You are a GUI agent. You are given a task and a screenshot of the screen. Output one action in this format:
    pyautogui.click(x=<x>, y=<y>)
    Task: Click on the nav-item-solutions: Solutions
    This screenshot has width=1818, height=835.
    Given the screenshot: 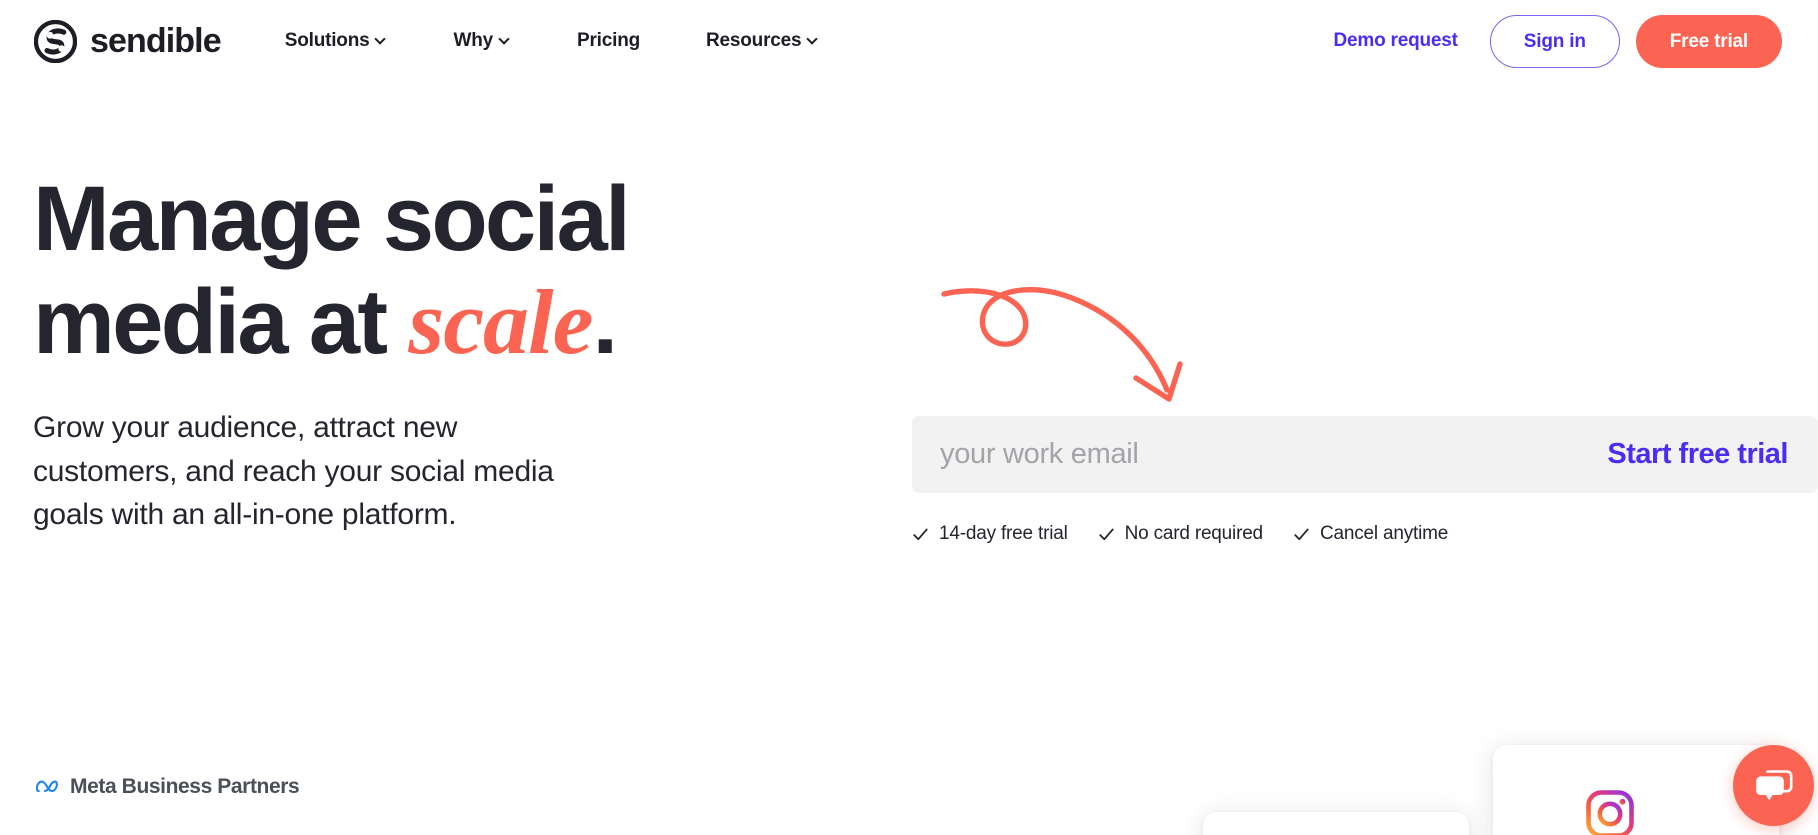 What is the action you would take?
    pyautogui.click(x=353, y=41)
    